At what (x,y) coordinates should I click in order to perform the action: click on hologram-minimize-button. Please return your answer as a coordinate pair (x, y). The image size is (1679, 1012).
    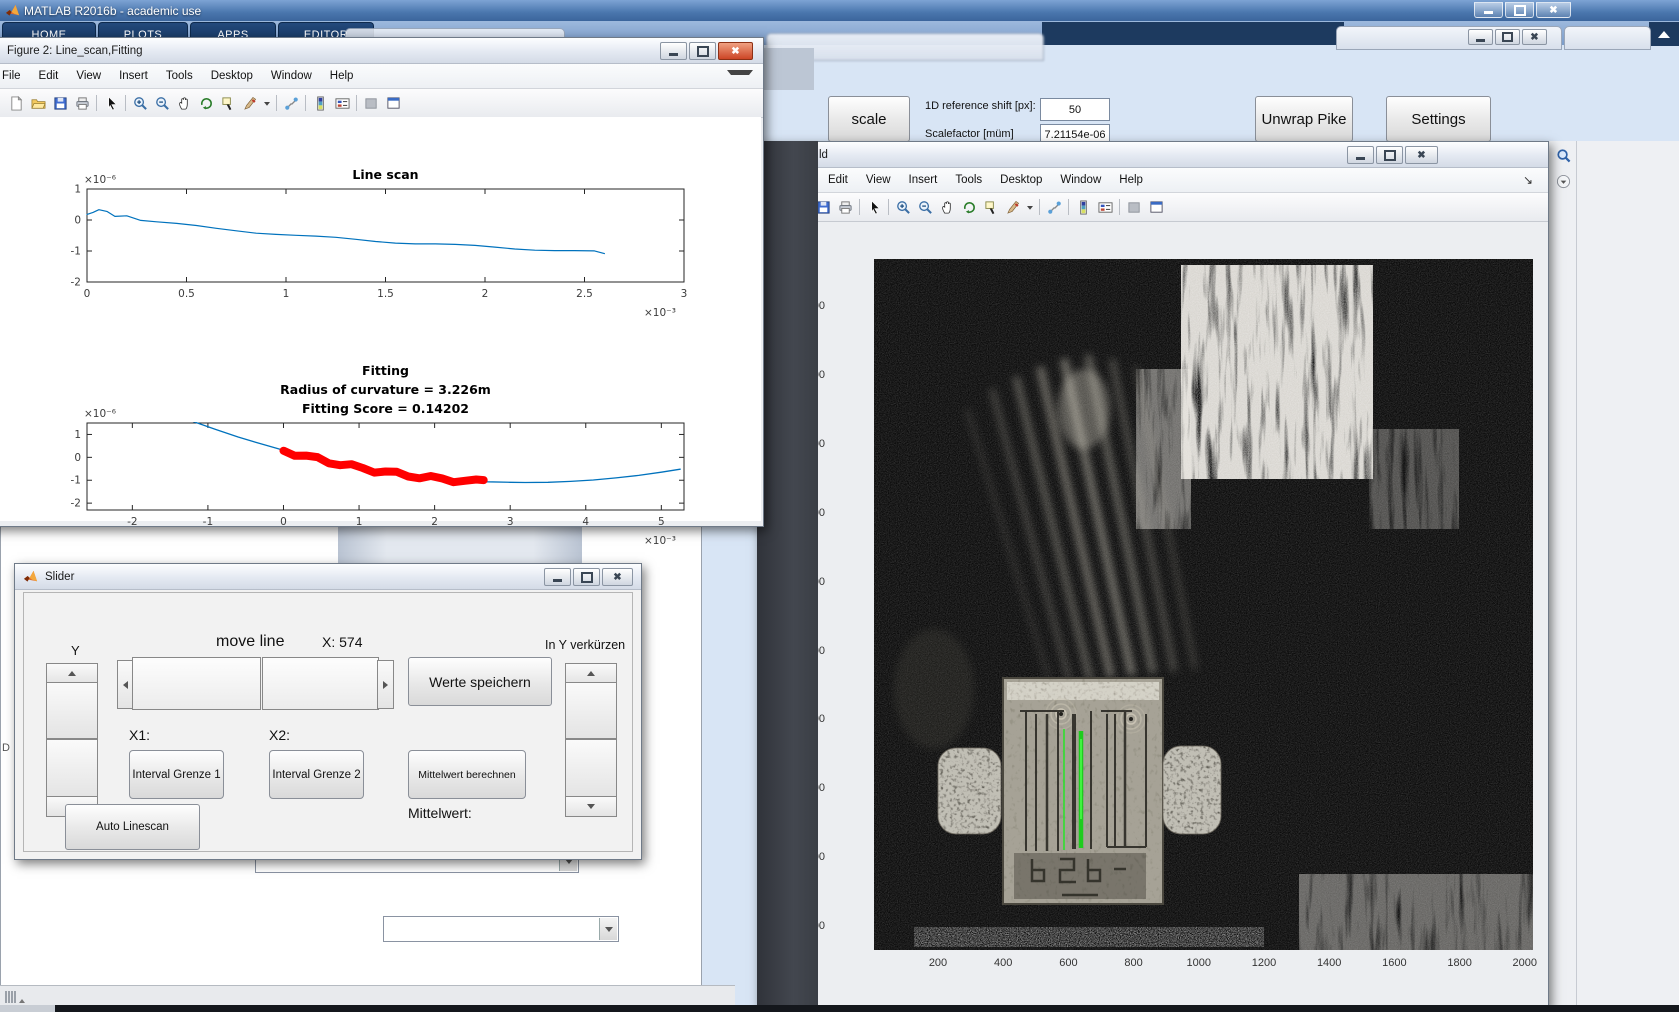
    Looking at the image, I should click on (1360, 155).